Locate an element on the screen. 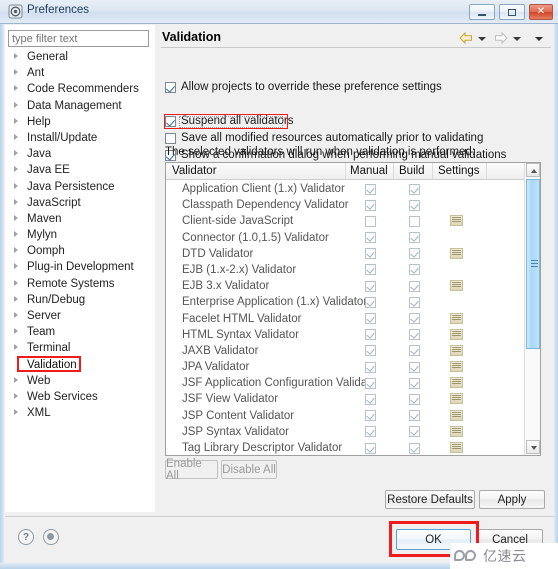 The height and width of the screenshot is (569, 558). close-button: ✕ is located at coordinates (541, 12).